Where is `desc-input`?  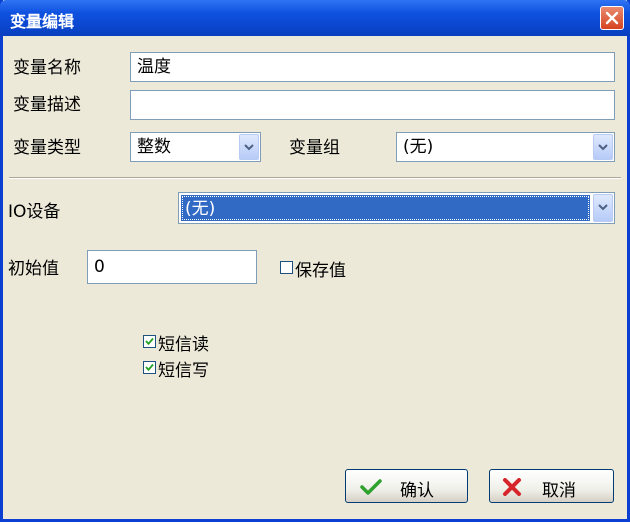
desc-input is located at coordinates (372, 105).